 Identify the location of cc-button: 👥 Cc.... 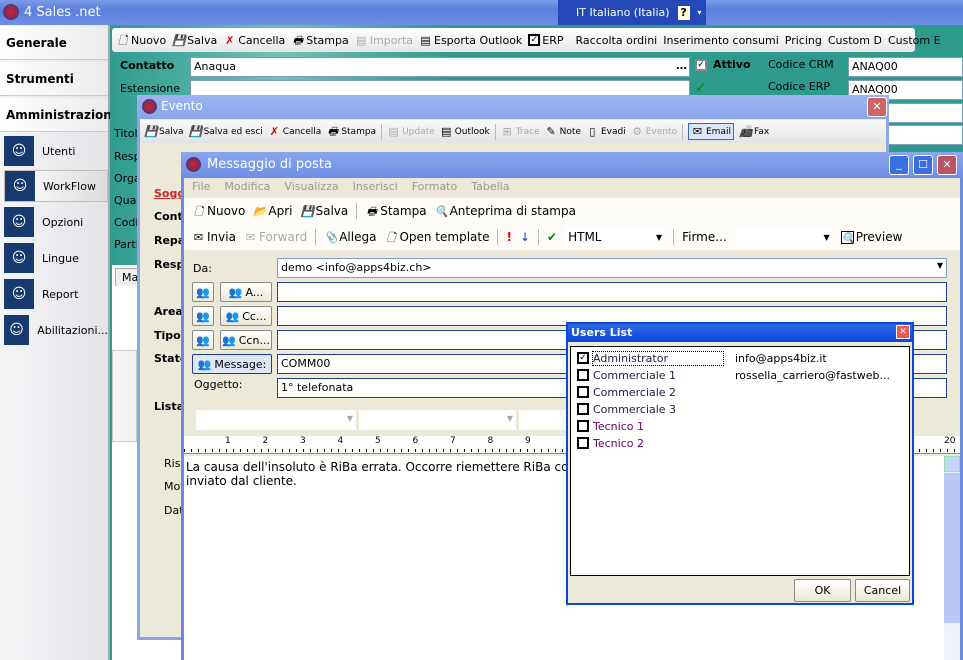
(246, 316).